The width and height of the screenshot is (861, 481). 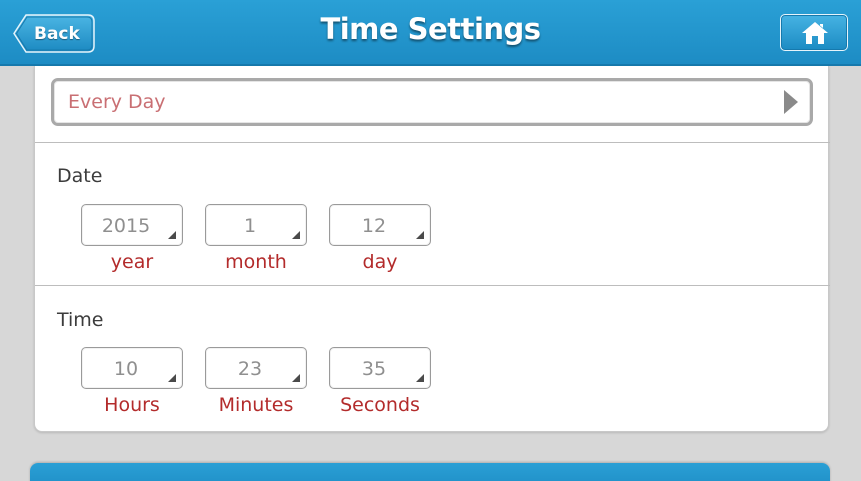 I want to click on home-button, so click(x=814, y=32).